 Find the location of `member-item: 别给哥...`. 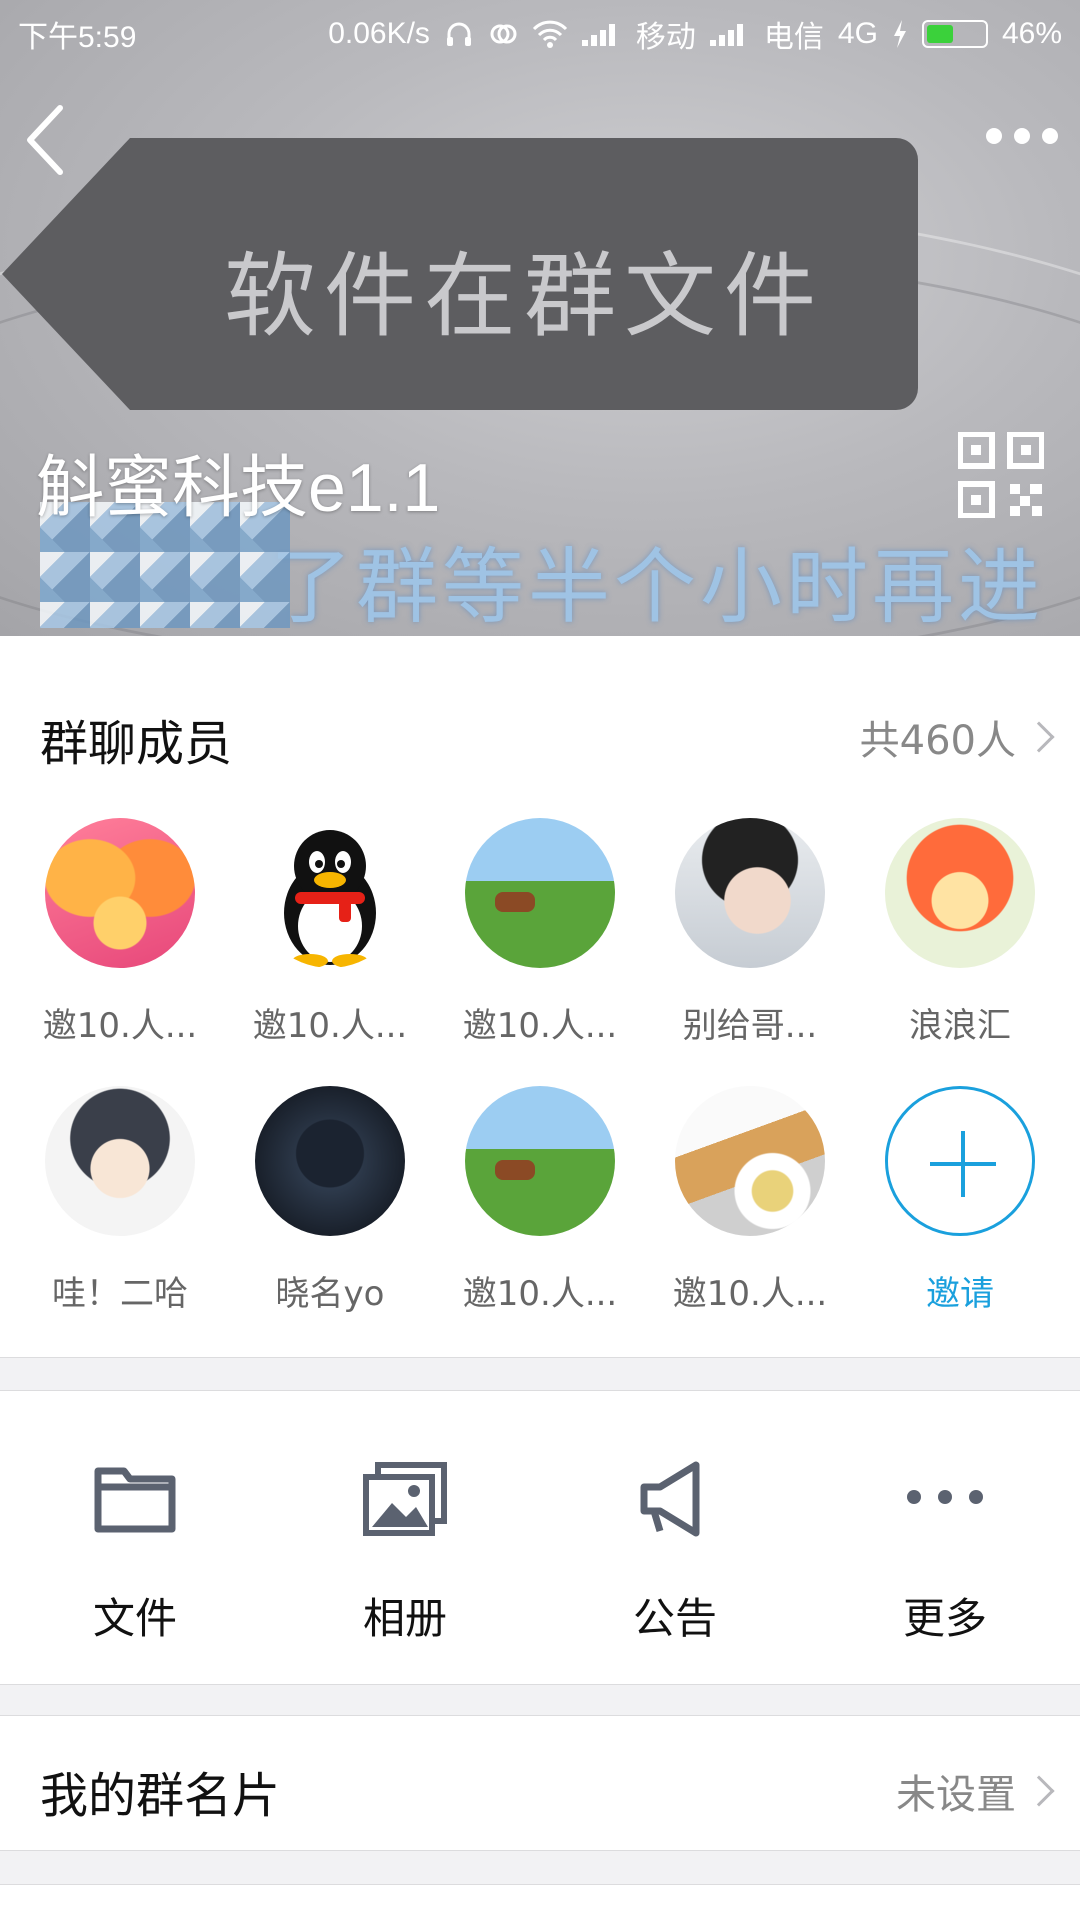

member-item: 别给哥... is located at coordinates (750, 932).